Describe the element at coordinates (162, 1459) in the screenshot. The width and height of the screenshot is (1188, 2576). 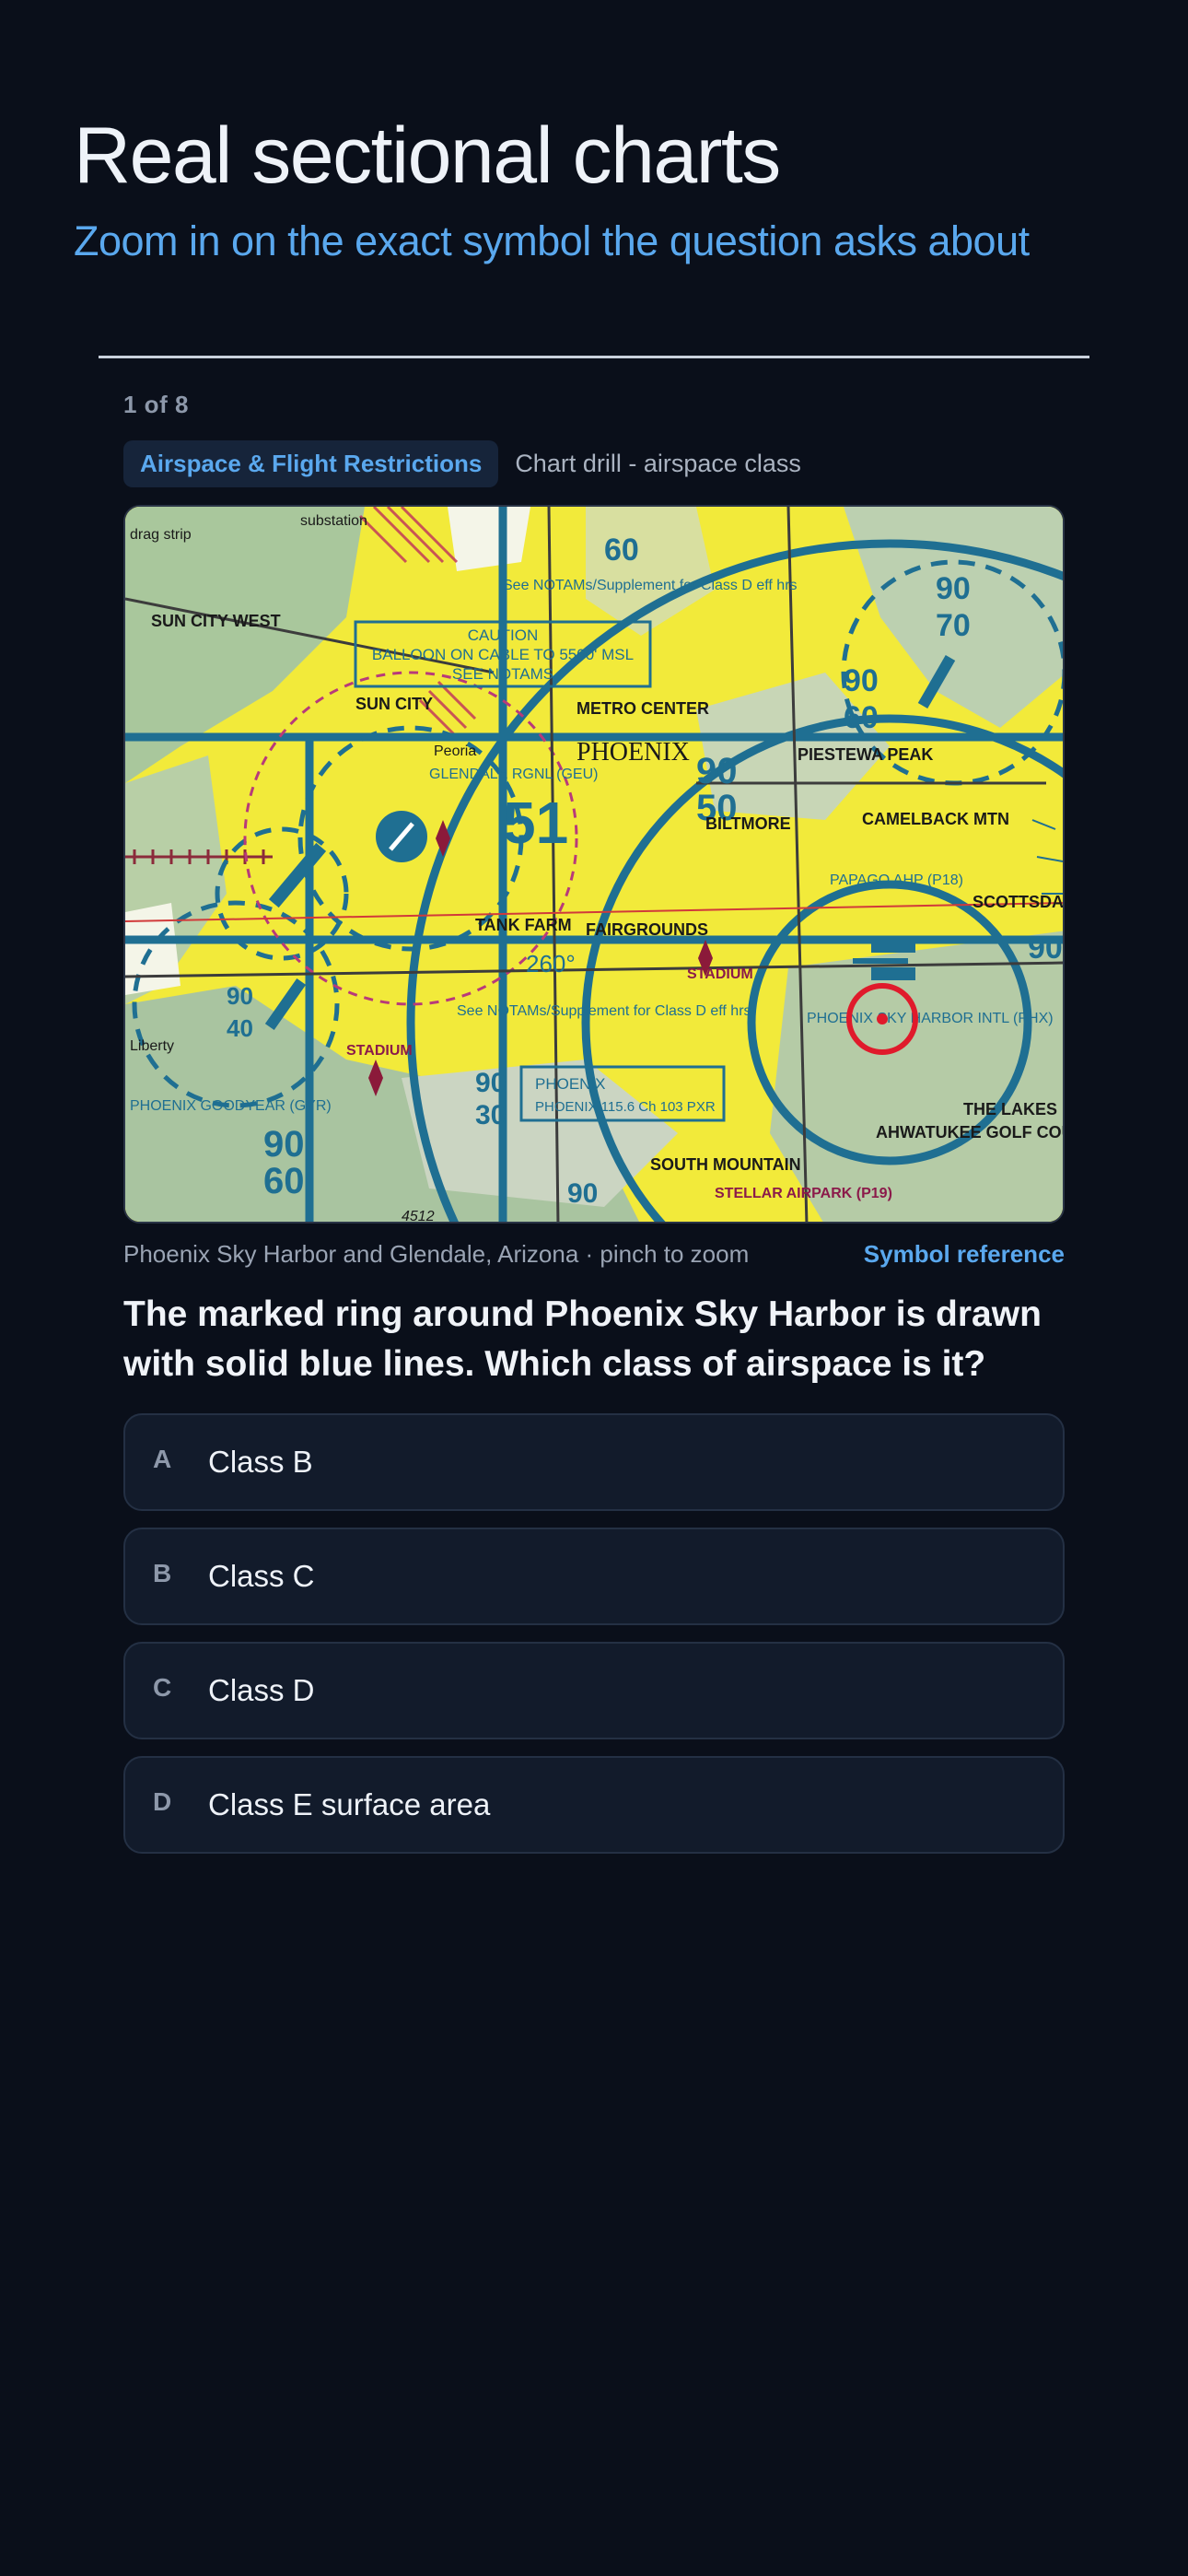
I see `option-letter: A` at that location.